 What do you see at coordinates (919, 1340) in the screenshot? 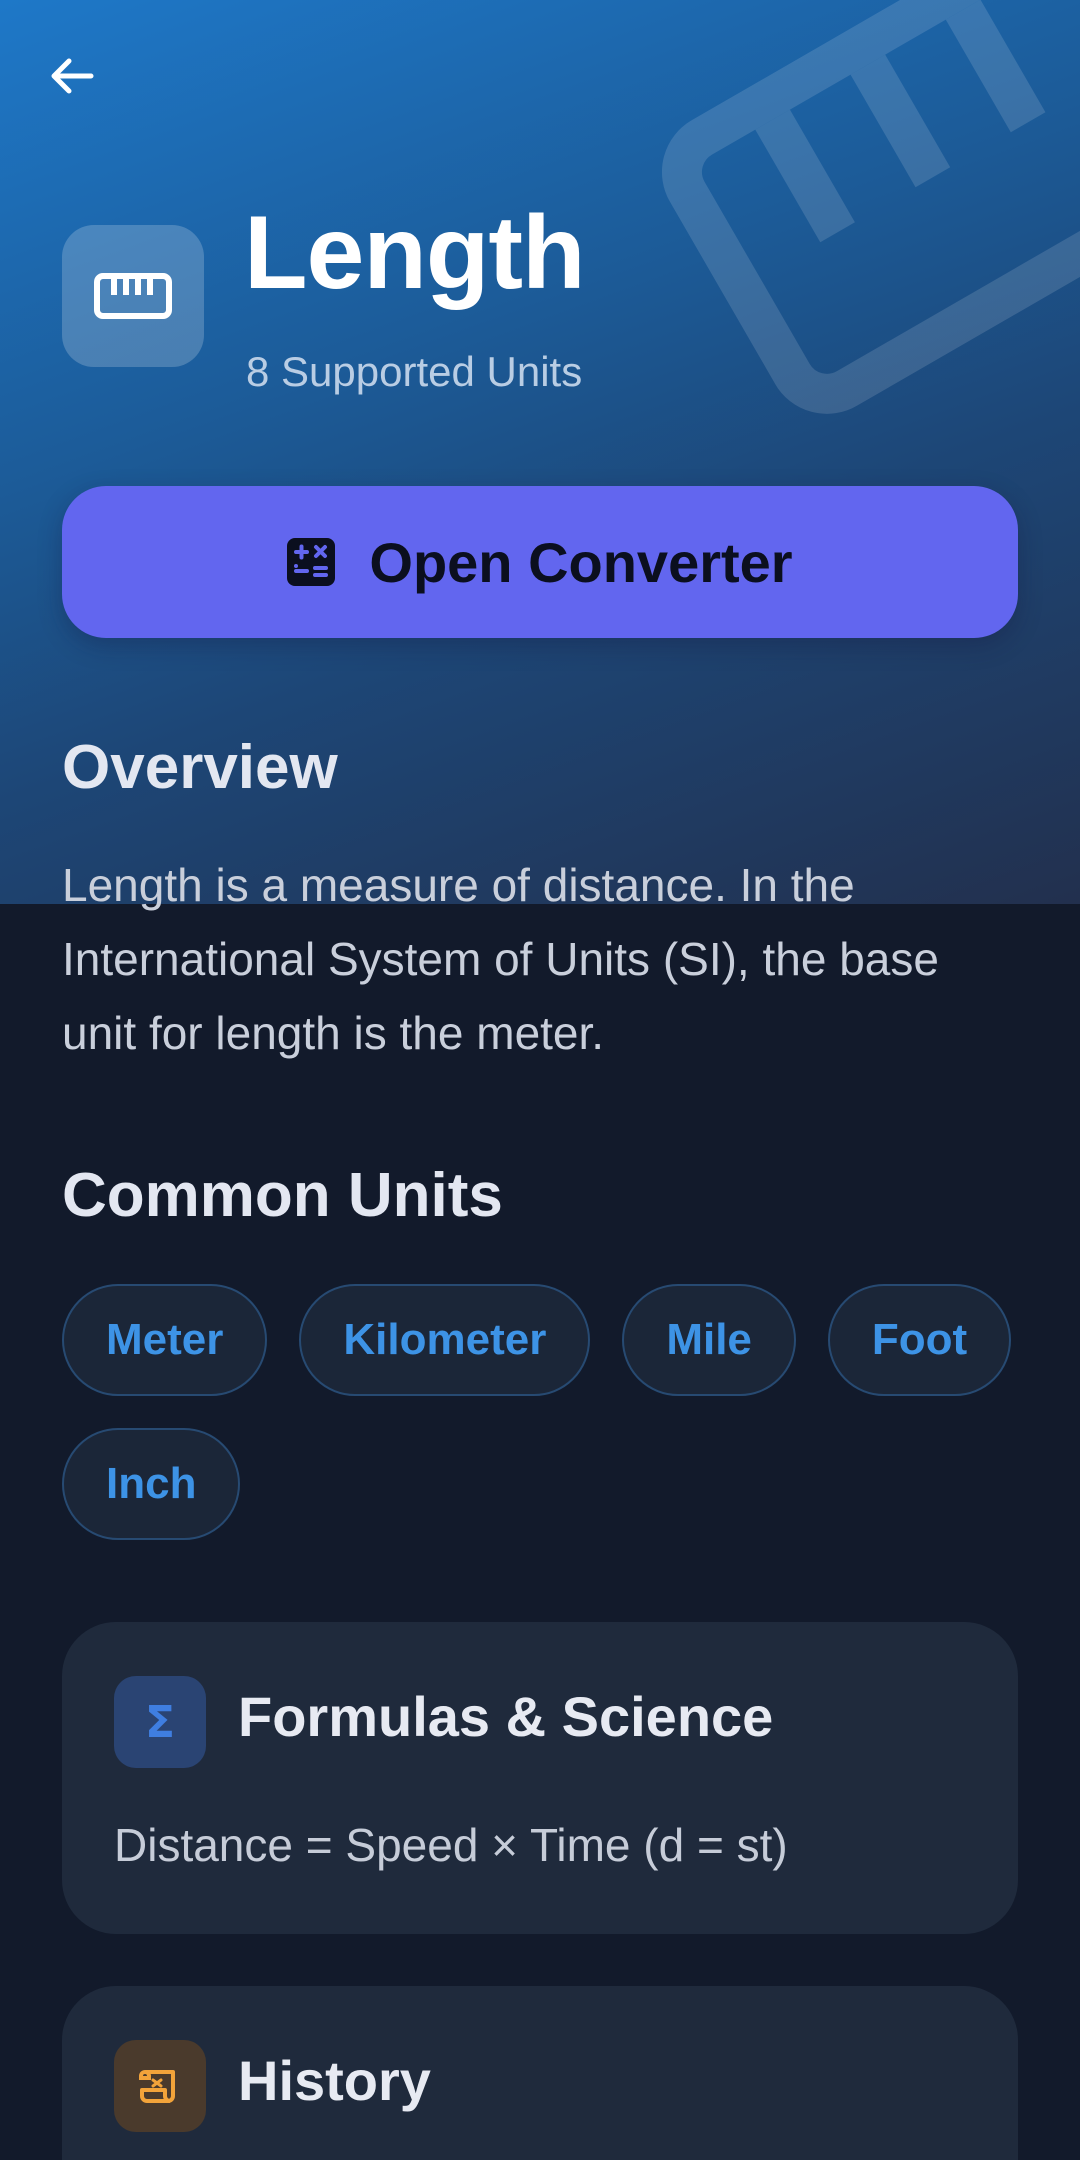
I see `unit-chip-foot: Foot` at bounding box center [919, 1340].